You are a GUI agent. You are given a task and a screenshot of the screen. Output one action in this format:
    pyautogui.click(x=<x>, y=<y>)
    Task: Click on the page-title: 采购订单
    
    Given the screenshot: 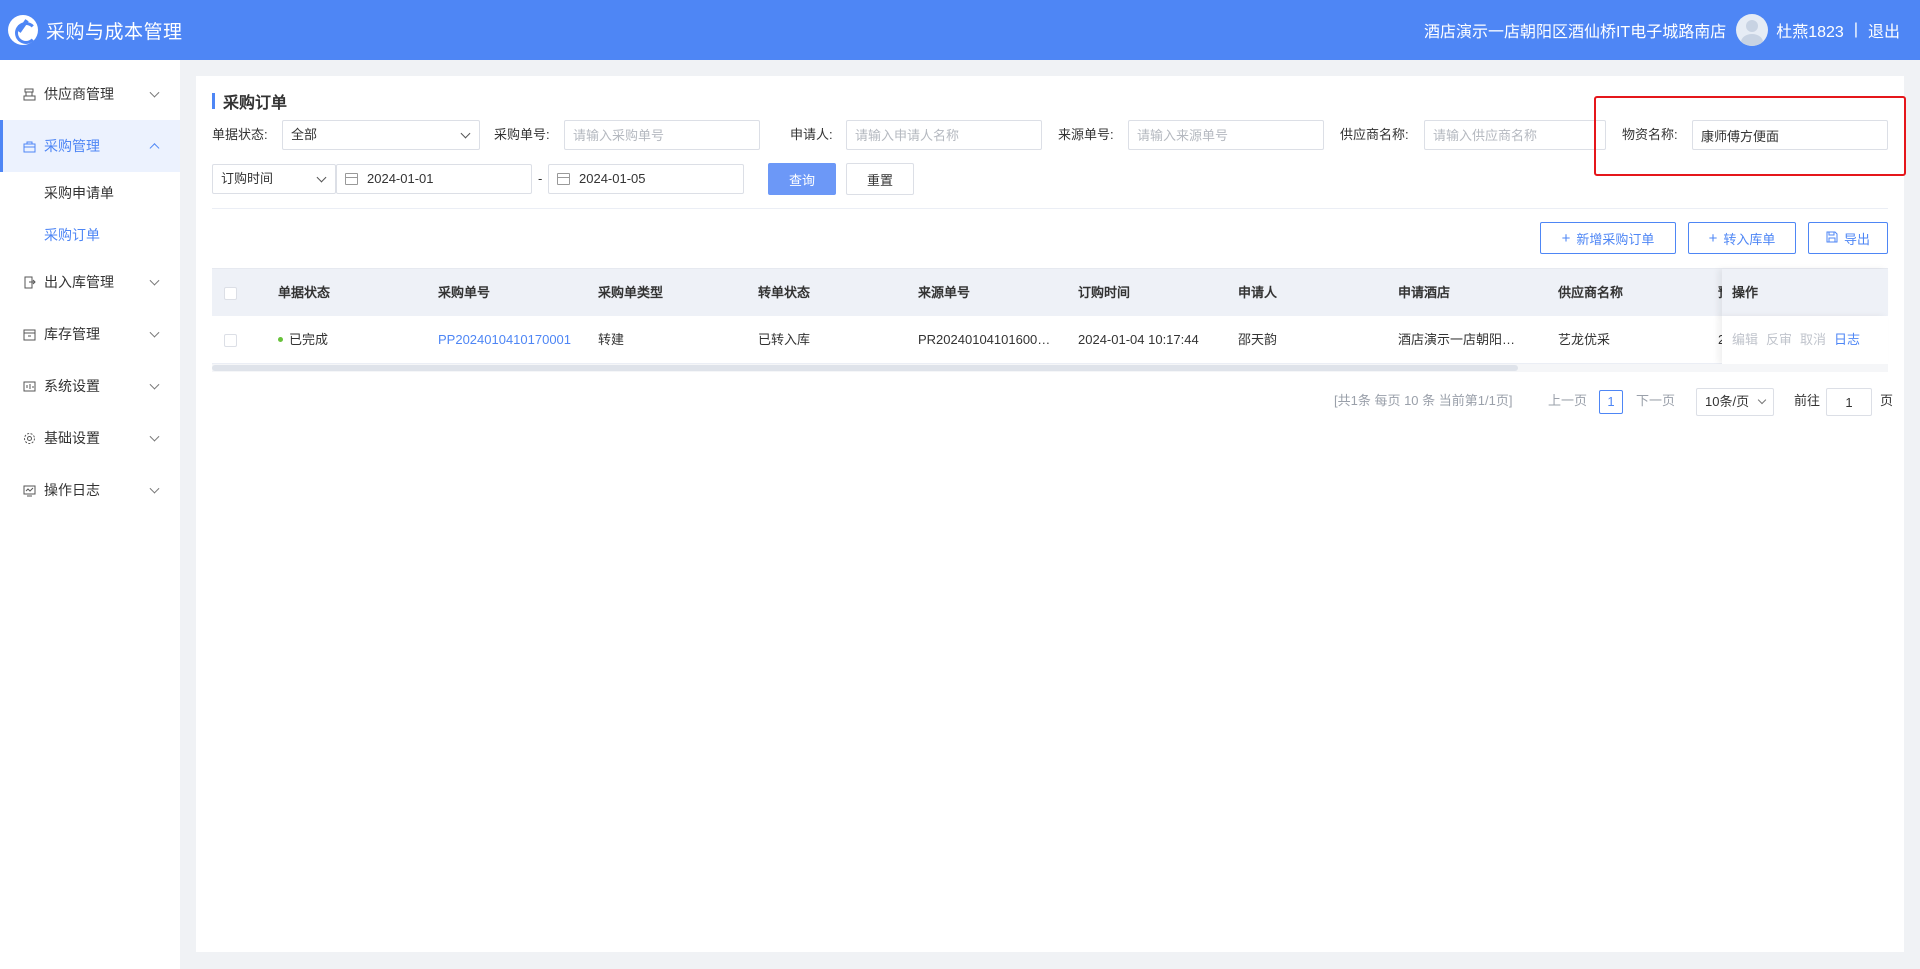 What is the action you would take?
    pyautogui.click(x=249, y=101)
    